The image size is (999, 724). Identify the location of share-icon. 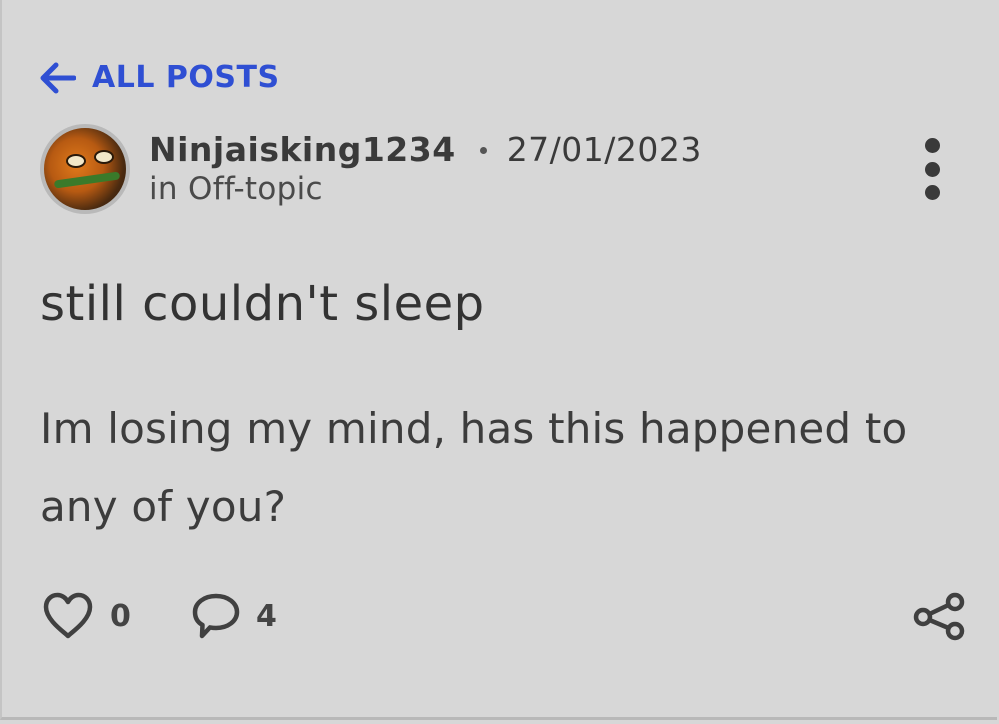
(939, 616).